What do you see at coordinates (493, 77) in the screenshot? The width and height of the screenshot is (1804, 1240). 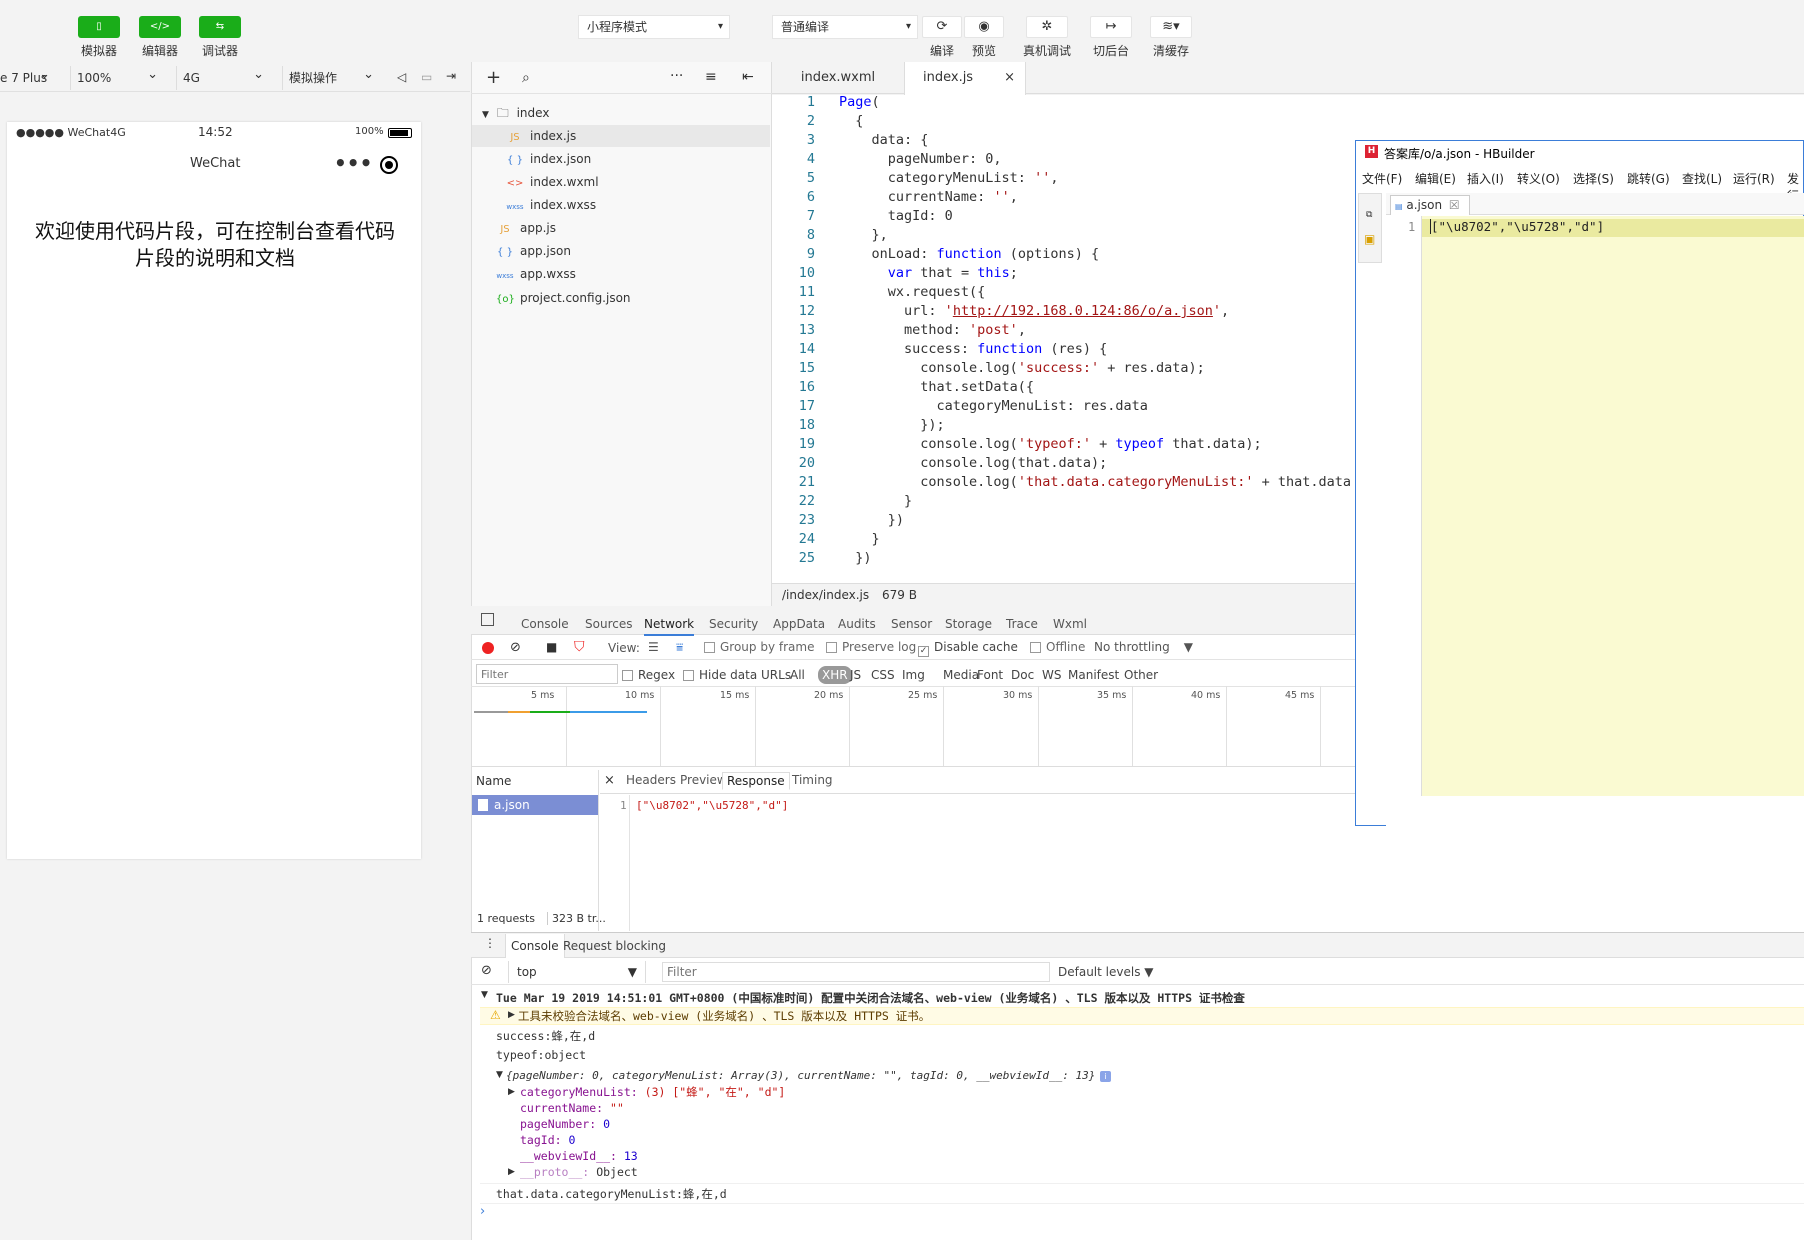 I see `add-icon: +` at bounding box center [493, 77].